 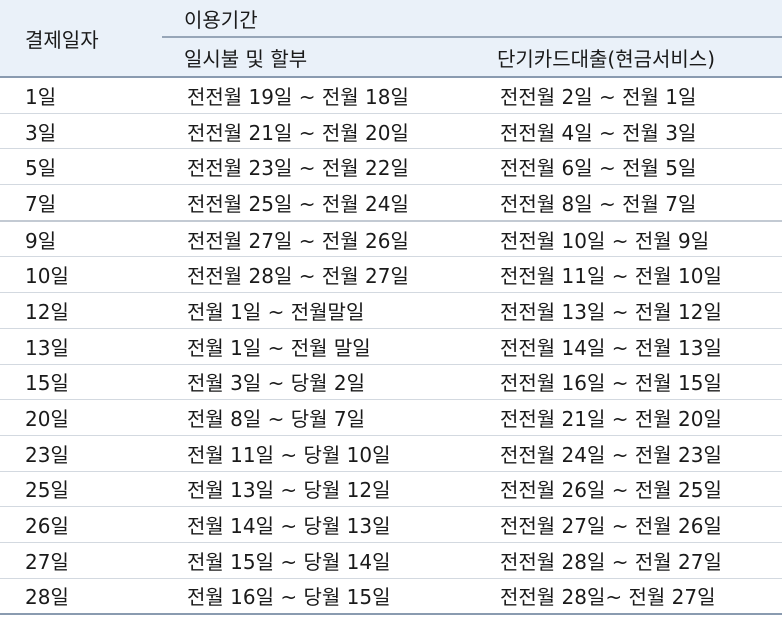 What do you see at coordinates (81, 95) in the screenshot?
I see `payment-date-cell: 1일` at bounding box center [81, 95].